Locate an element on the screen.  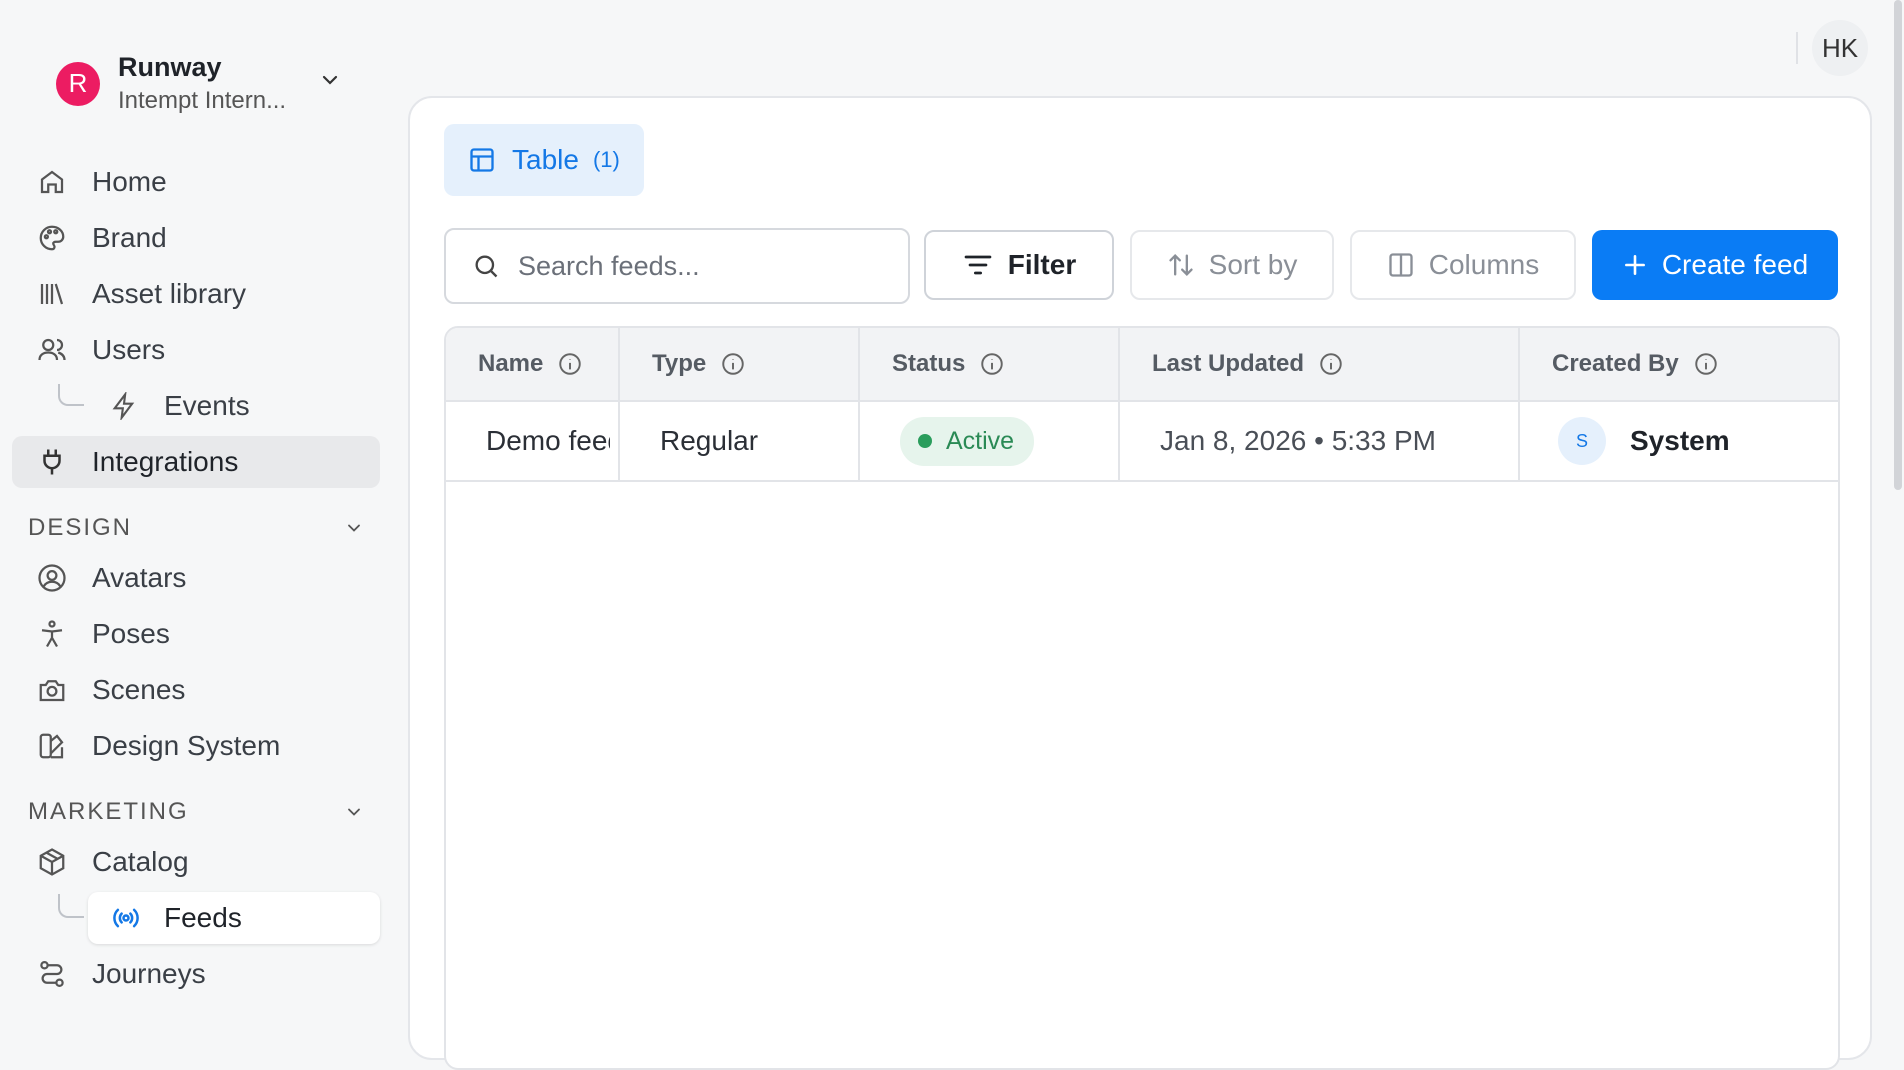
sidebar-item-label: Catalog is located at coordinates (140, 861).